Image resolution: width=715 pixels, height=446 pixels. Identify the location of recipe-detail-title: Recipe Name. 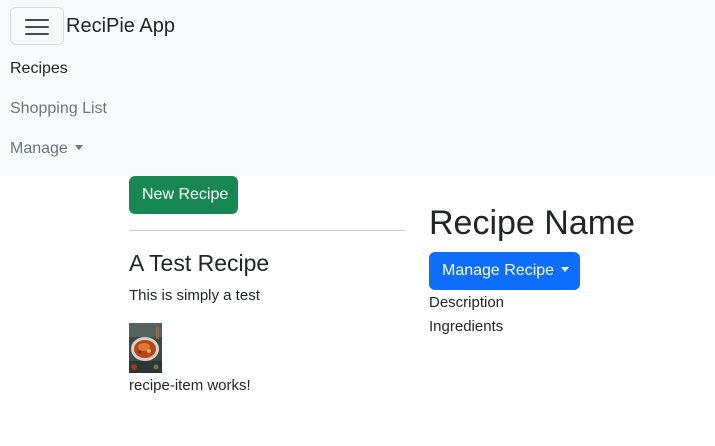
(532, 223).